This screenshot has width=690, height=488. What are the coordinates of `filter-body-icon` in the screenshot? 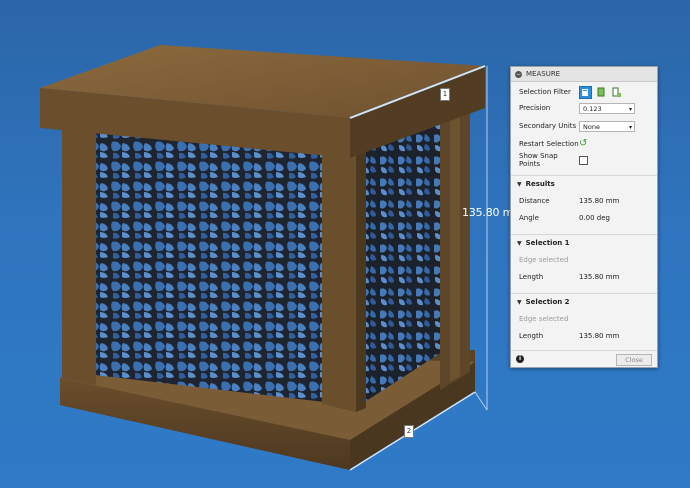 It's located at (585, 92).